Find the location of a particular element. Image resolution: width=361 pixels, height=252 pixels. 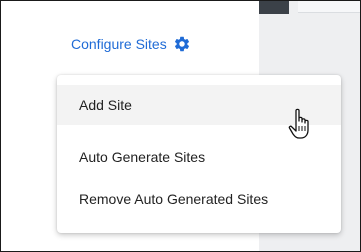

light-header-tab is located at coordinates (329, 7).